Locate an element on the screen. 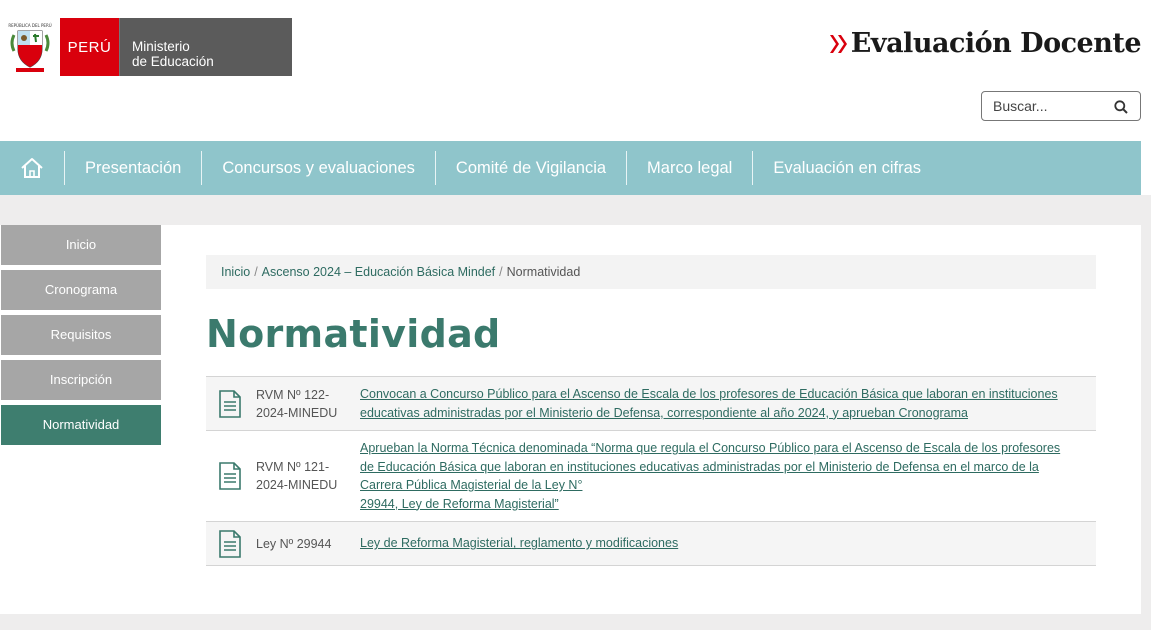 The height and width of the screenshot is (630, 1151). document-link-line: 29944, Ley de Reforma Magisterial” is located at coordinates (718, 504).